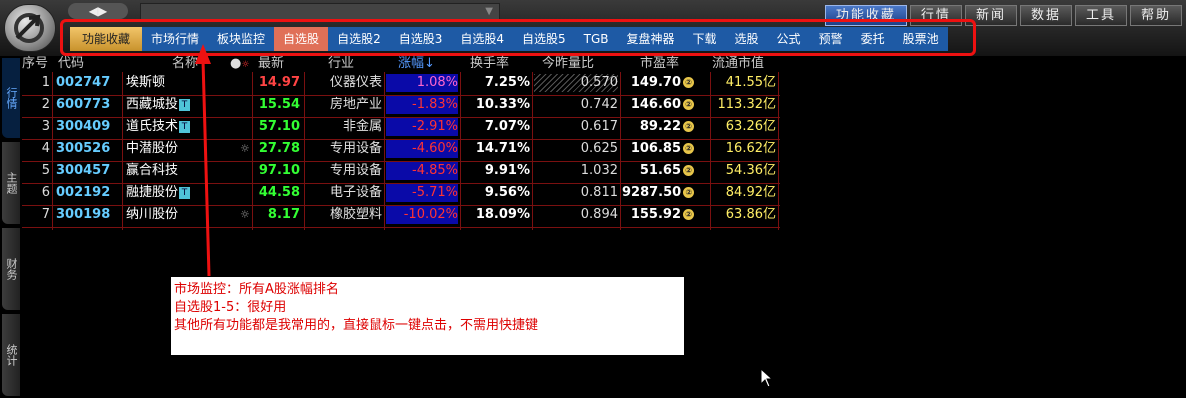 Image resolution: width=1186 pixels, height=398 pixels. What do you see at coordinates (1155, 15) in the screenshot?
I see `menu-help: 帮助` at bounding box center [1155, 15].